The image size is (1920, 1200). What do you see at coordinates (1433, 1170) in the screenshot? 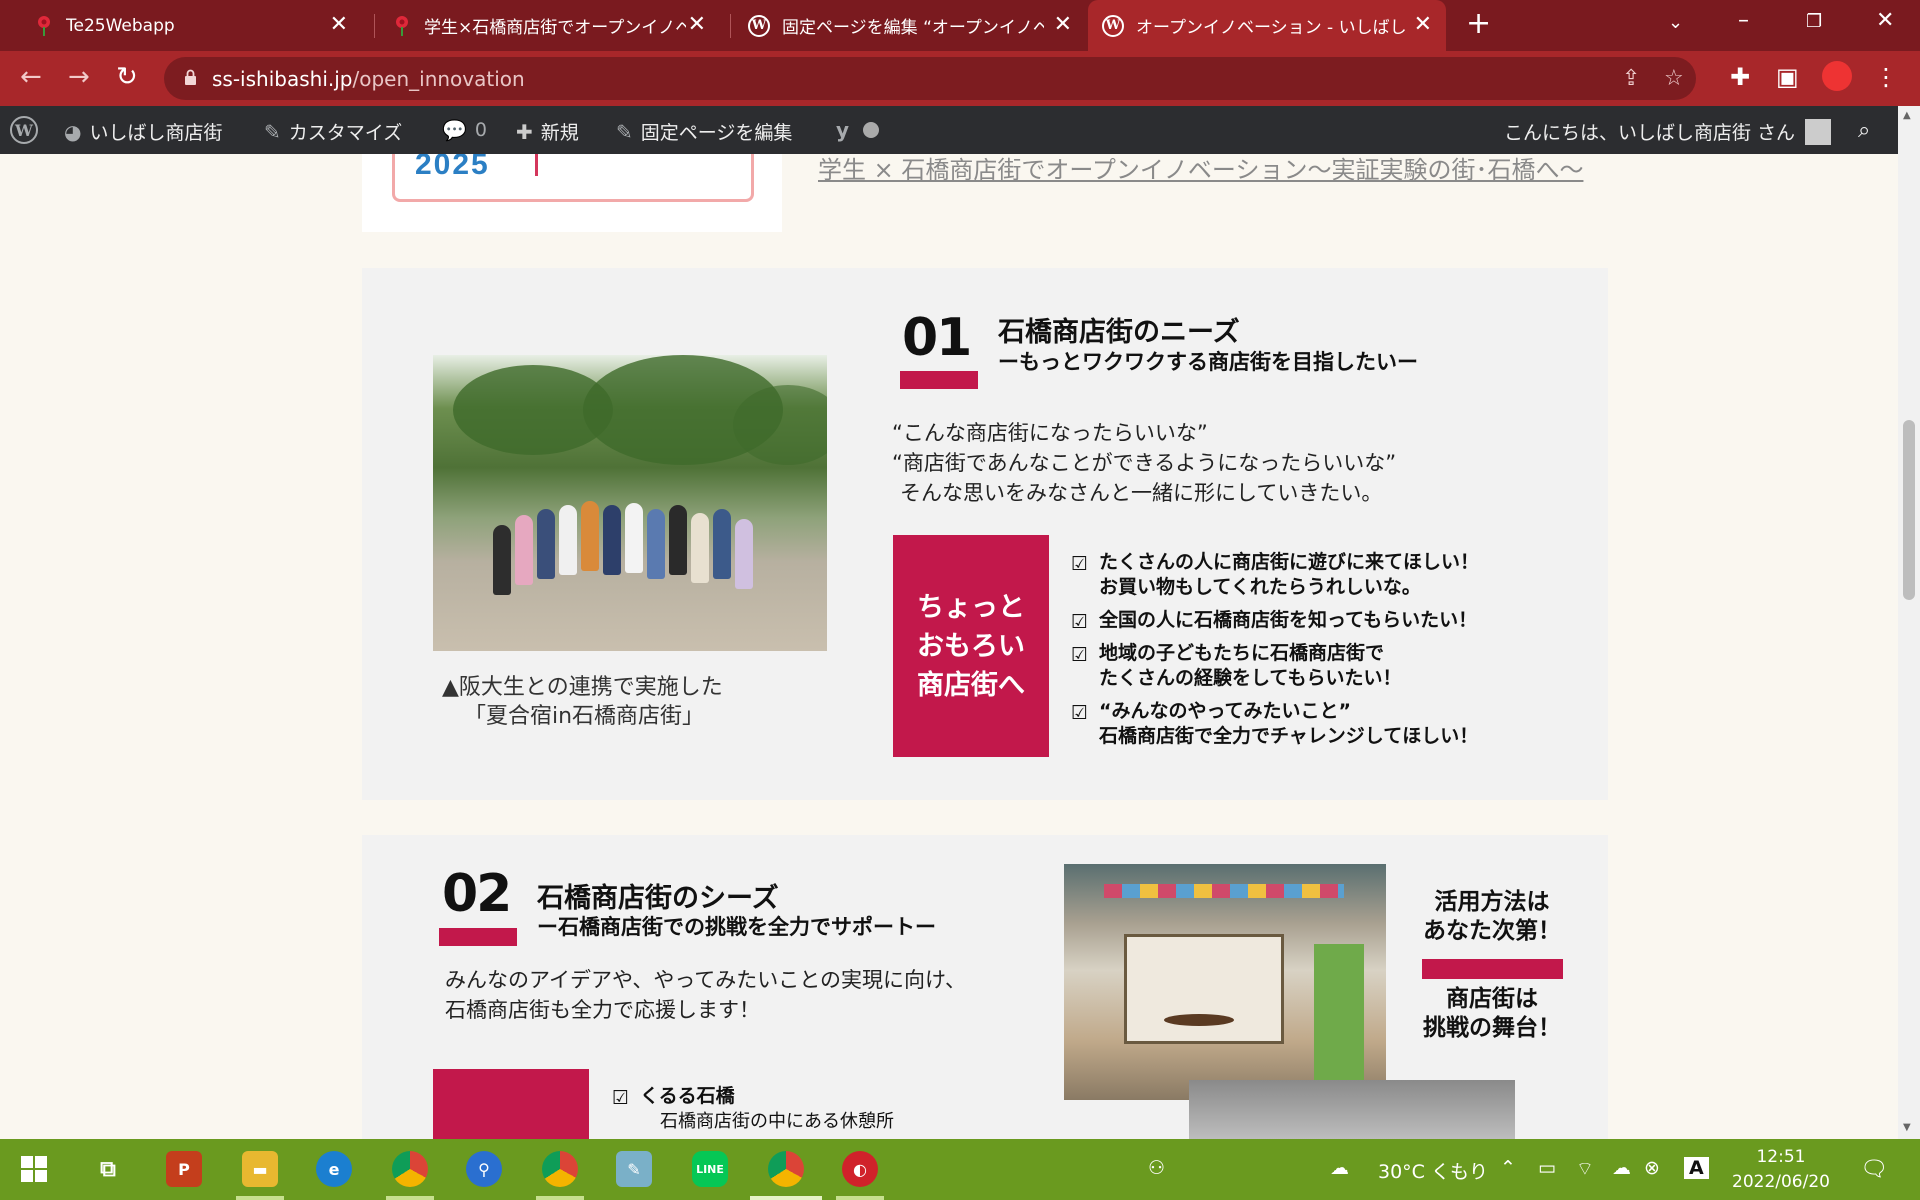
I see `weather-text: 30°C くもり` at bounding box center [1433, 1170].